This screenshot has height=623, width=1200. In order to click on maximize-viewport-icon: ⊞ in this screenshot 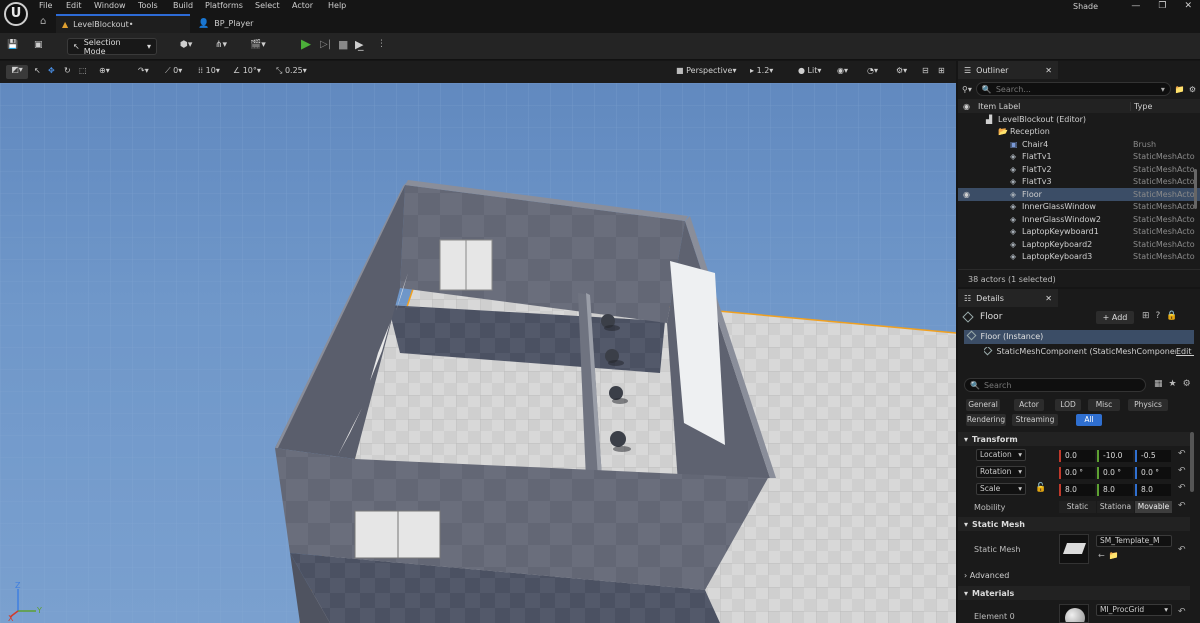, I will do `click(941, 70)`.